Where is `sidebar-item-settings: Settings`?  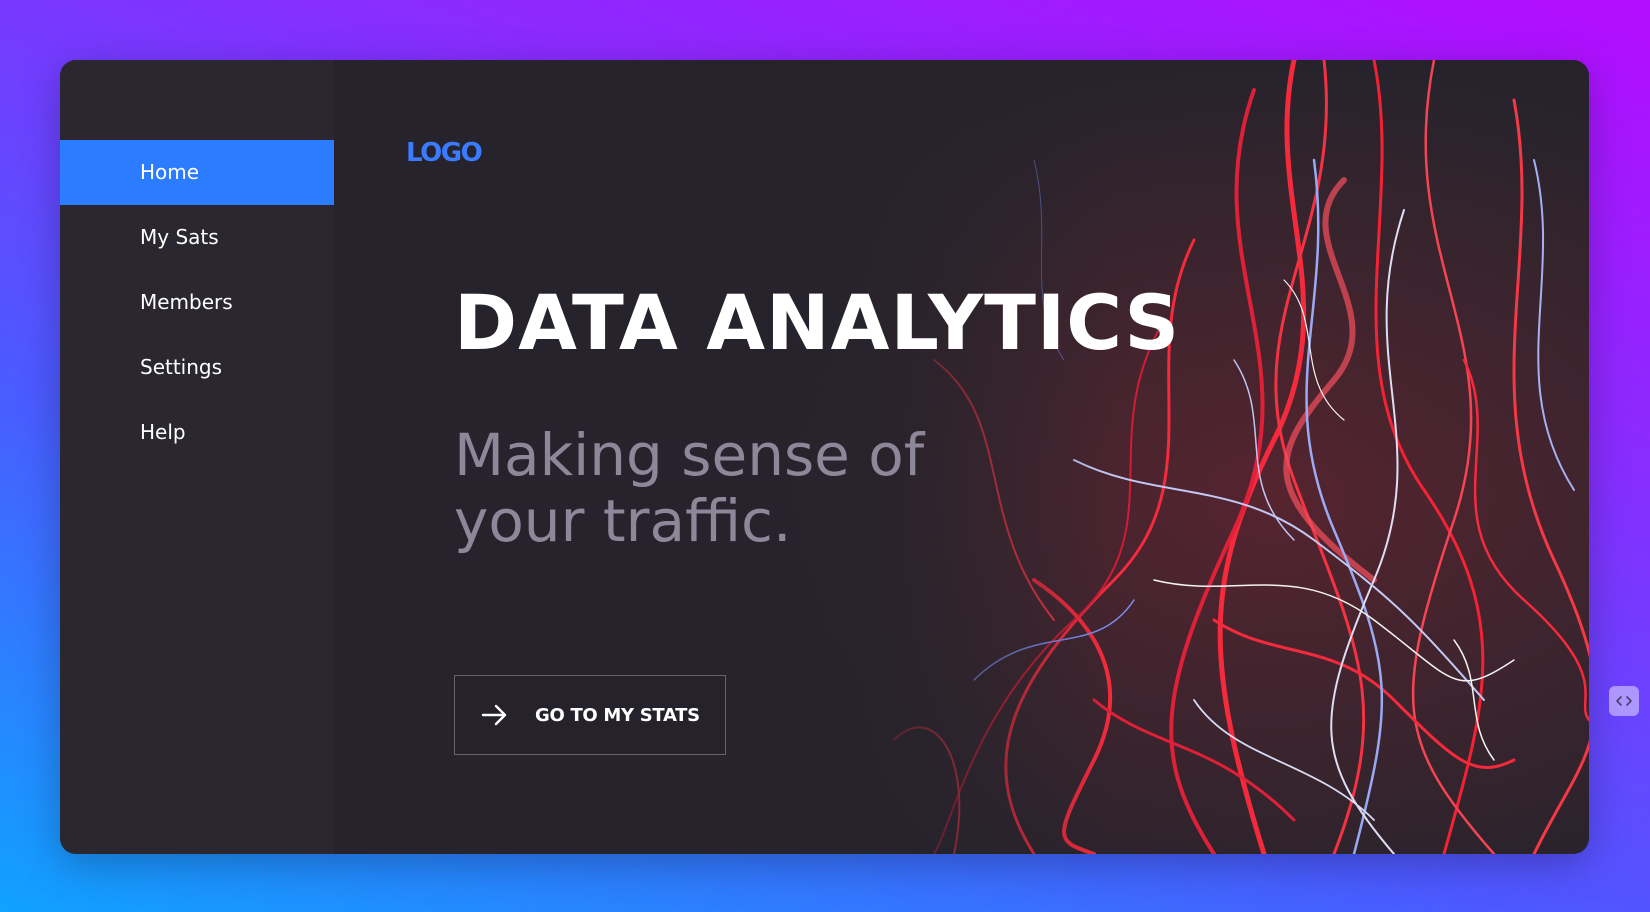
sidebar-item-settings: Settings is located at coordinates (197, 367).